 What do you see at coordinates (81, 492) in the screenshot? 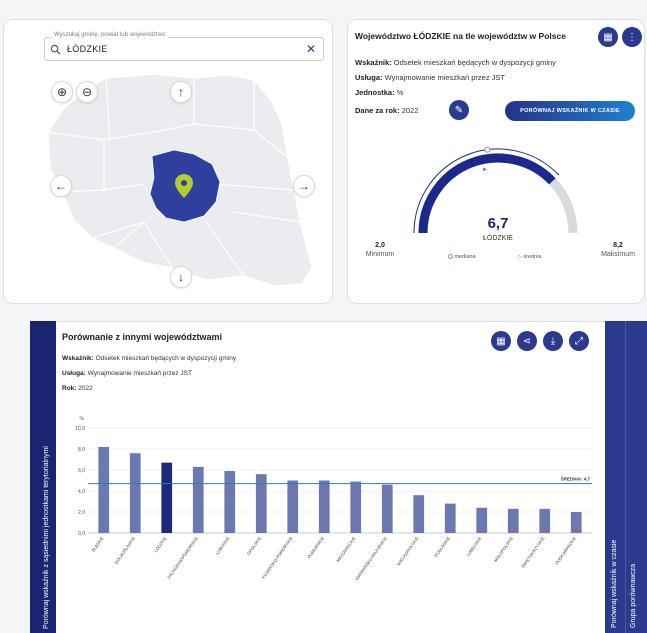
I see `y-tick-label: 4,0` at bounding box center [81, 492].